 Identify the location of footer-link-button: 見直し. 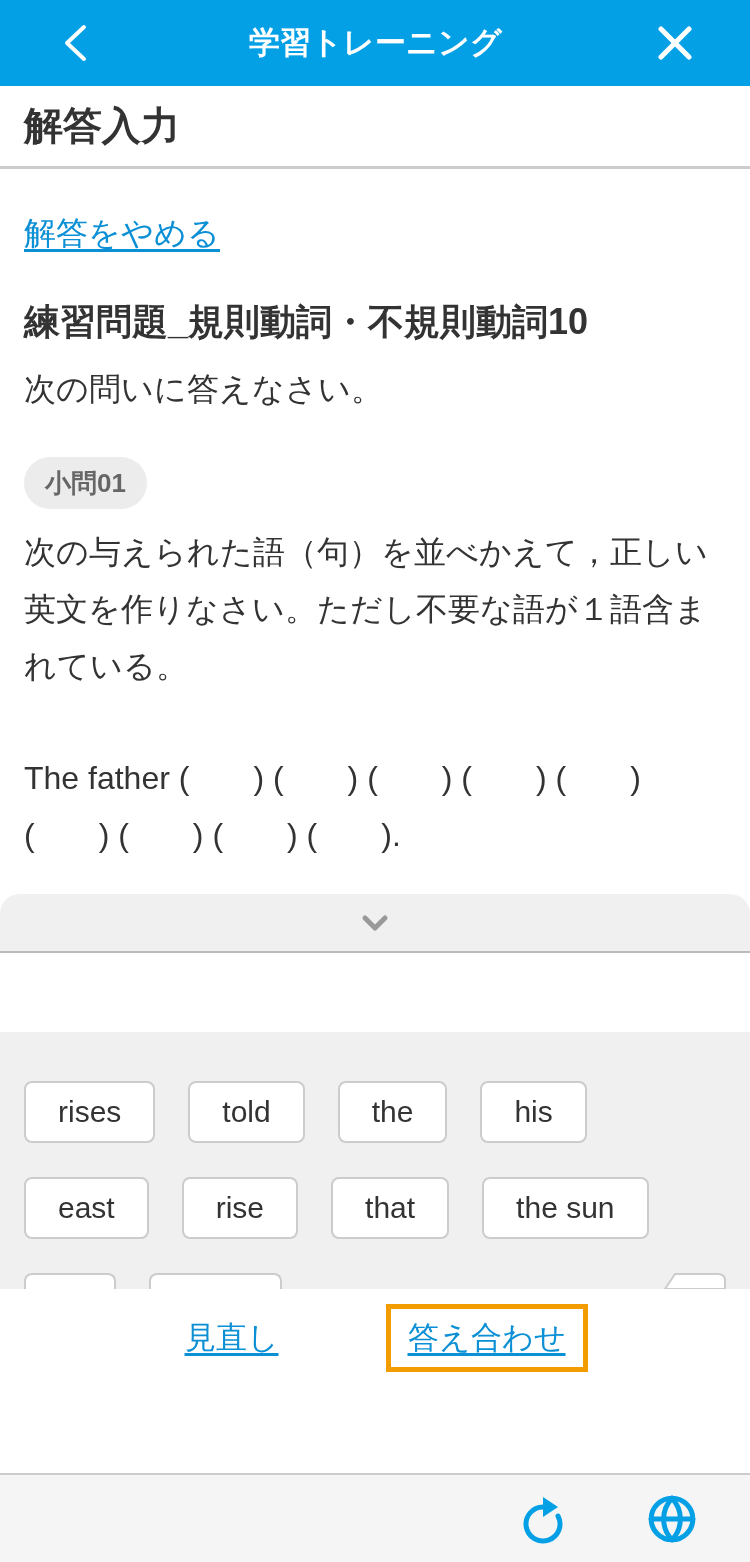
(231, 1338).